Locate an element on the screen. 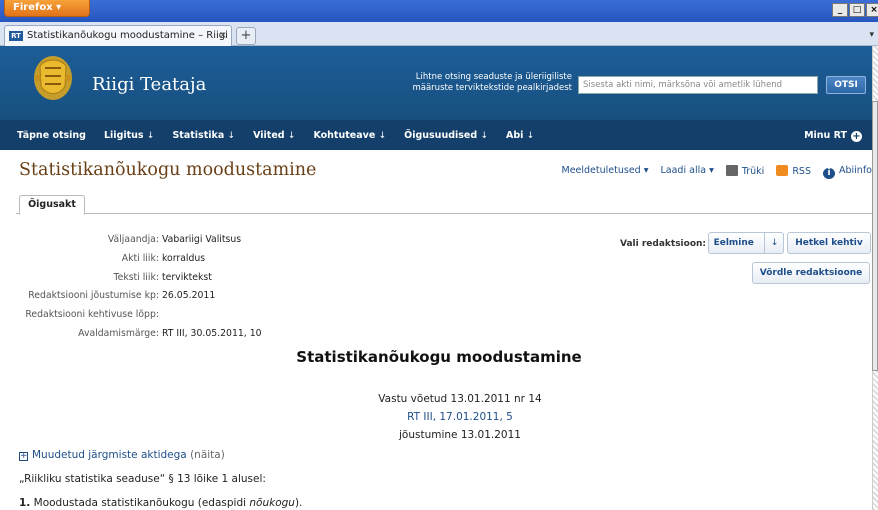  my-rt-link: Minu RT + is located at coordinates (833, 136).